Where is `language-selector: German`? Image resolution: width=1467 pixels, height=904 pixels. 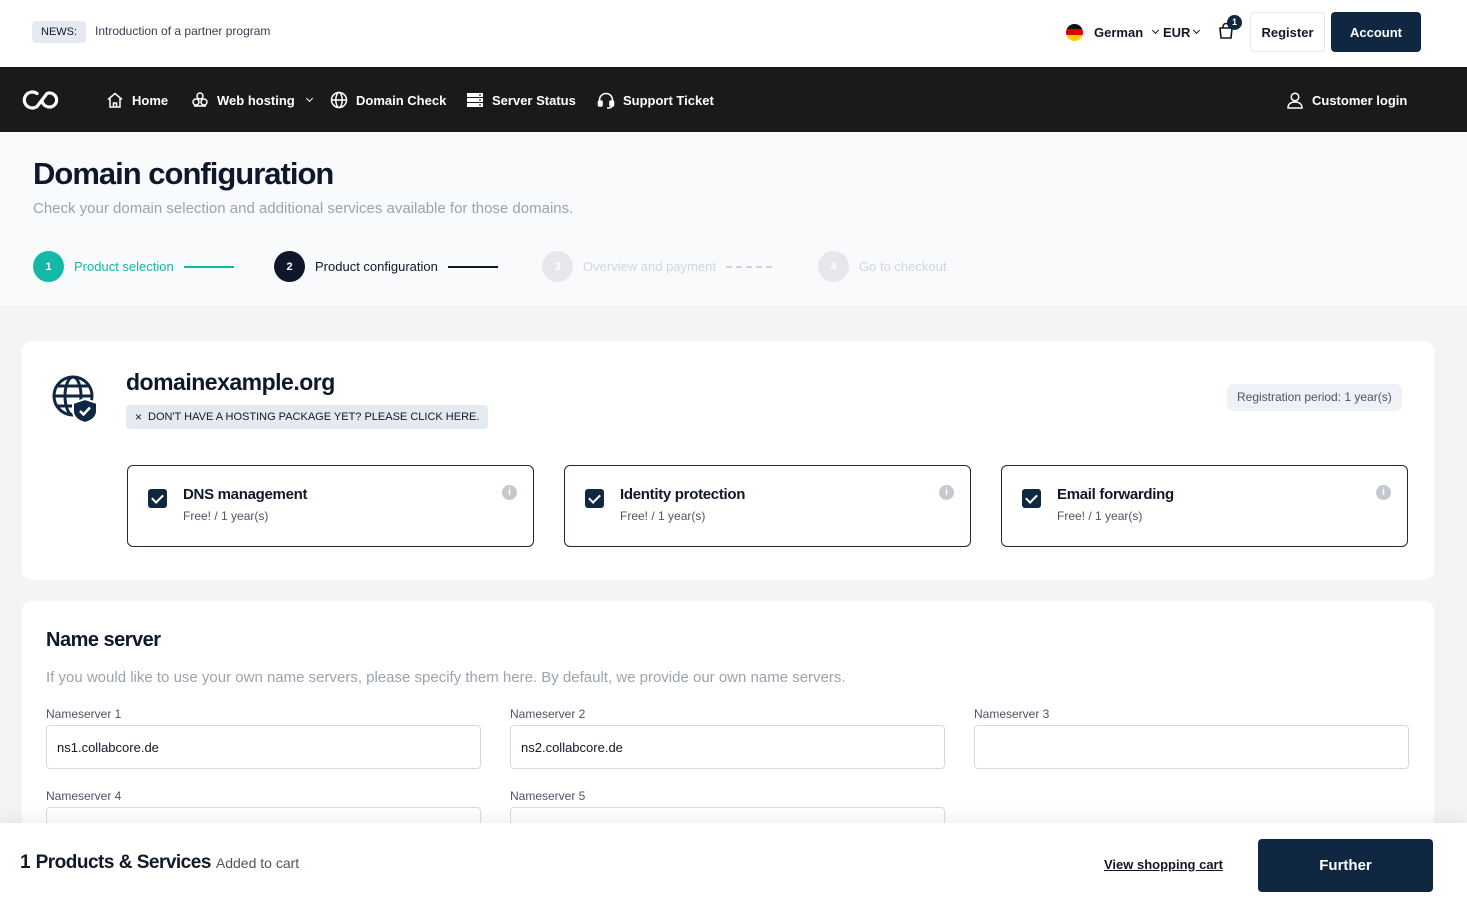 language-selector: German is located at coordinates (1113, 32).